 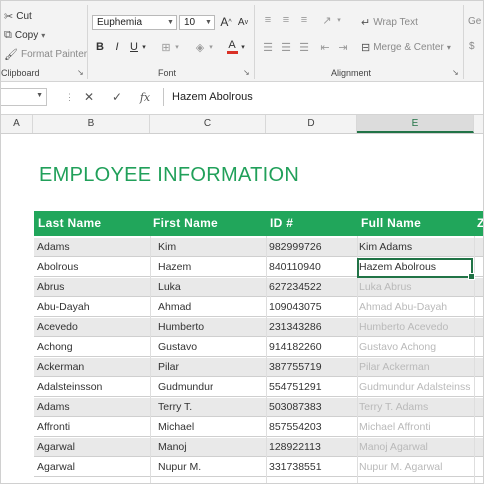 I want to click on increase-indent-icon: ⇥, so click(x=343, y=47).